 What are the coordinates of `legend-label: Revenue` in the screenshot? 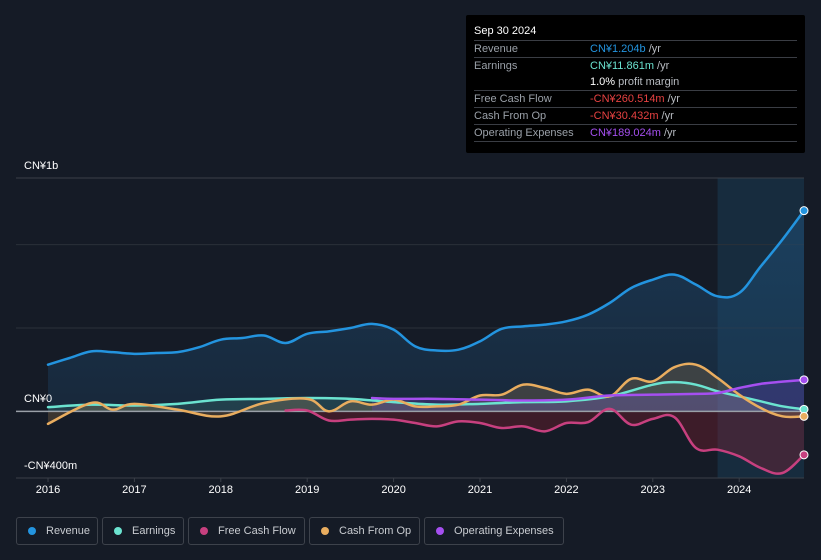 It's located at (68, 531).